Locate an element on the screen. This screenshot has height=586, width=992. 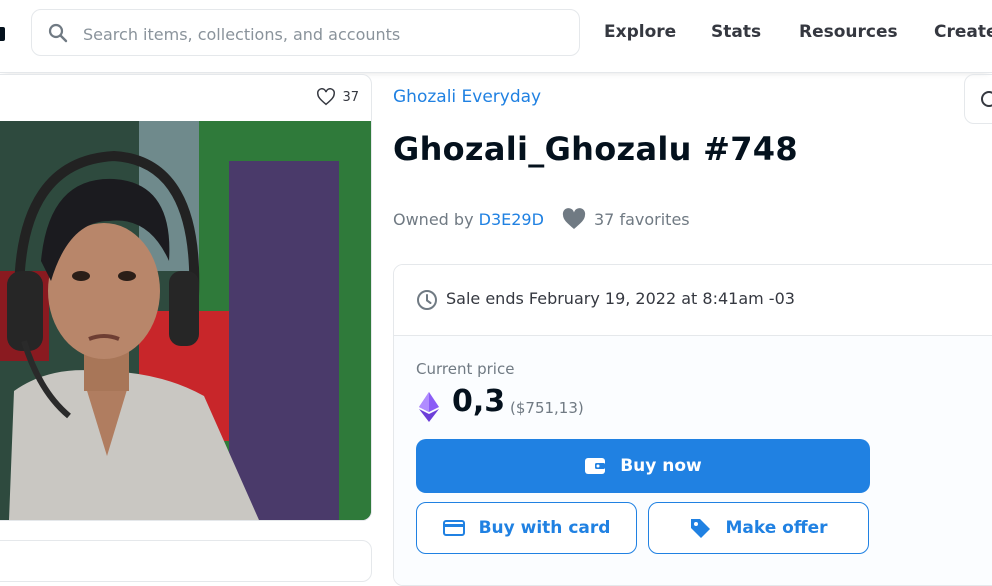
search-bar is located at coordinates (305, 32).